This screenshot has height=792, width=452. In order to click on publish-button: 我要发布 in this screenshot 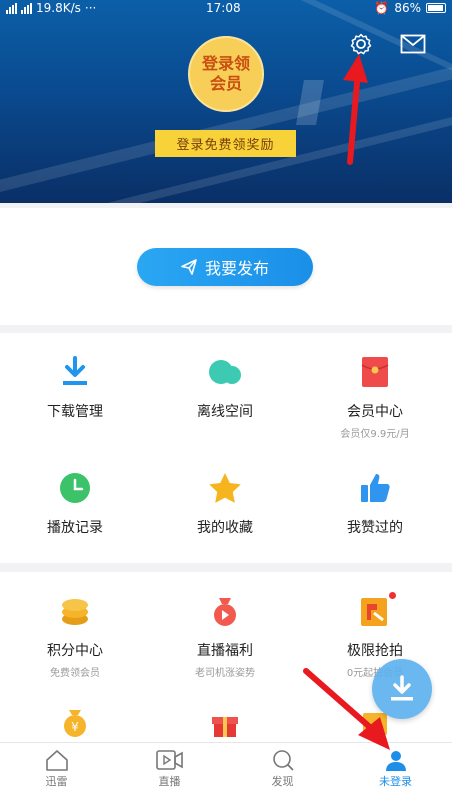, I will do `click(225, 267)`.